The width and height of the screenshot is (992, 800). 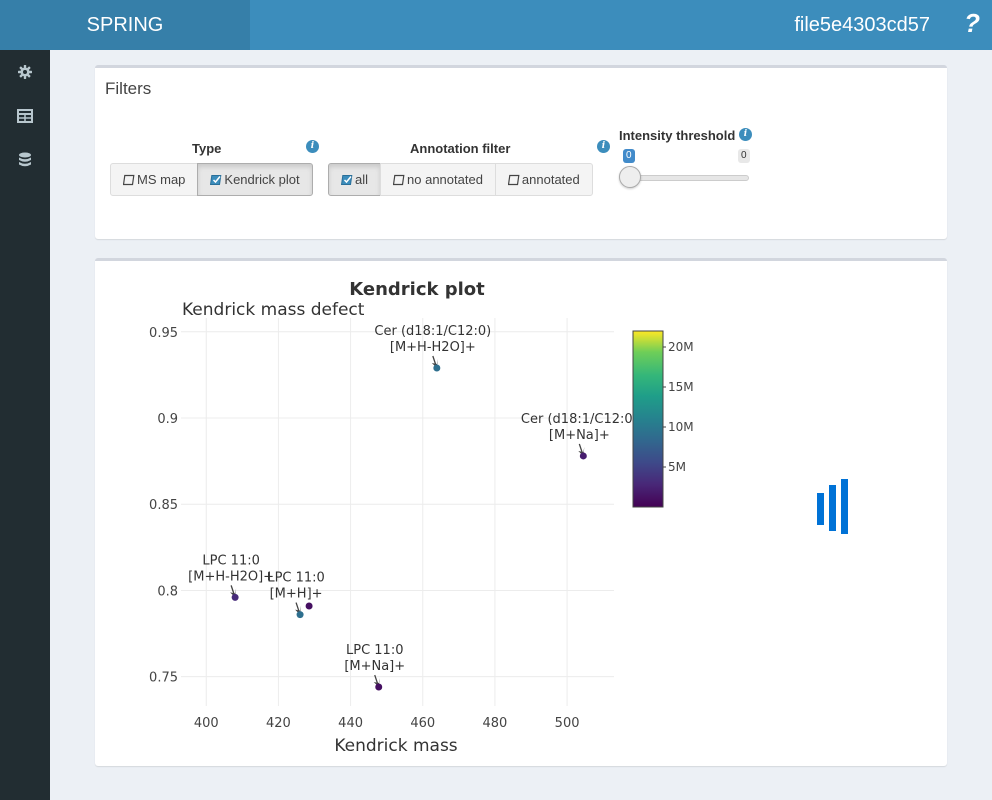 I want to click on slider-max-badge: 0, so click(x=744, y=156).